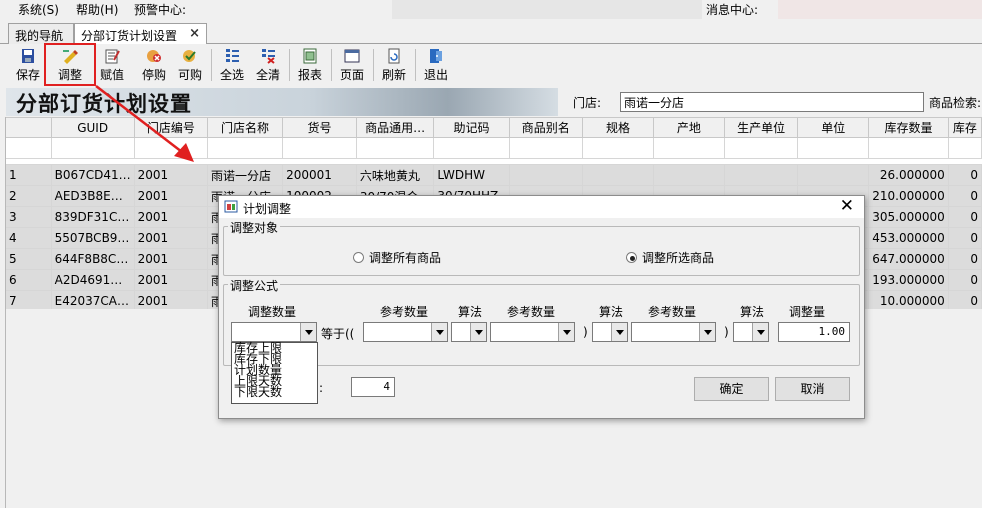  I want to click on header-op-3: 算法, so click(752, 312).